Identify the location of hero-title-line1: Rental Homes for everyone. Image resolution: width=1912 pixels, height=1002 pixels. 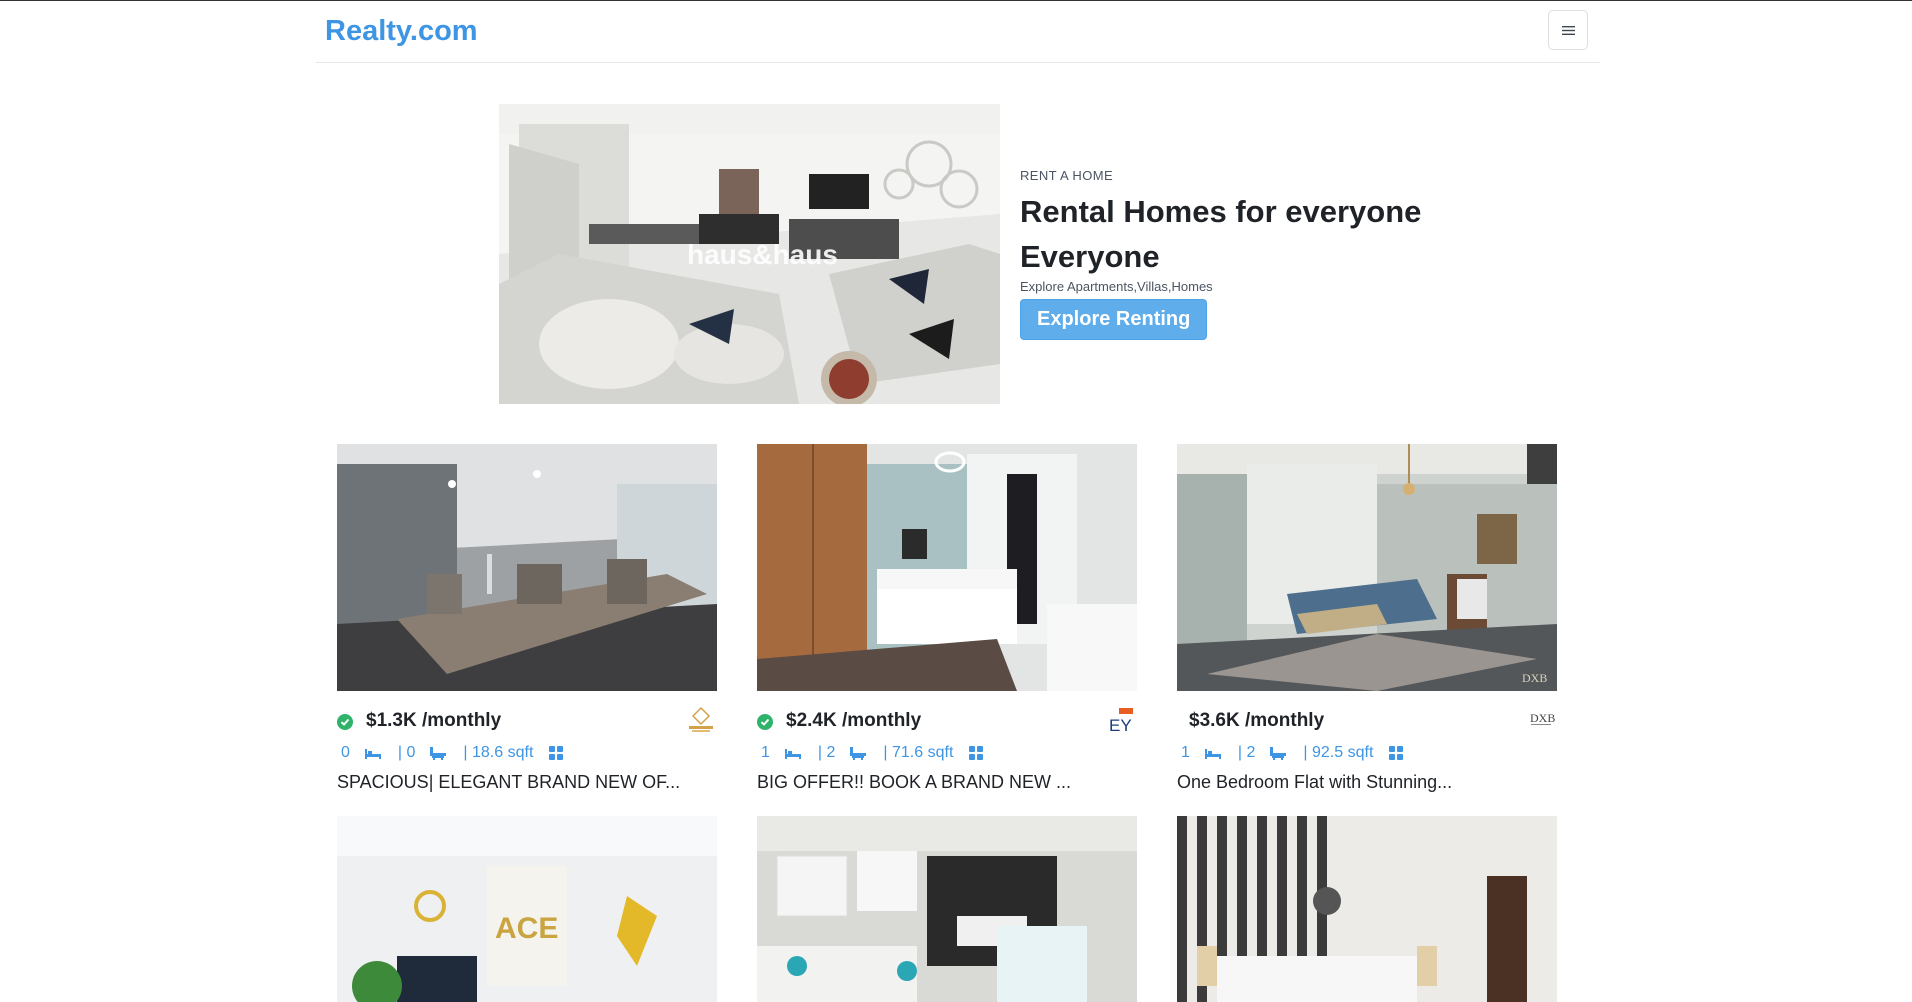
(1221, 211).